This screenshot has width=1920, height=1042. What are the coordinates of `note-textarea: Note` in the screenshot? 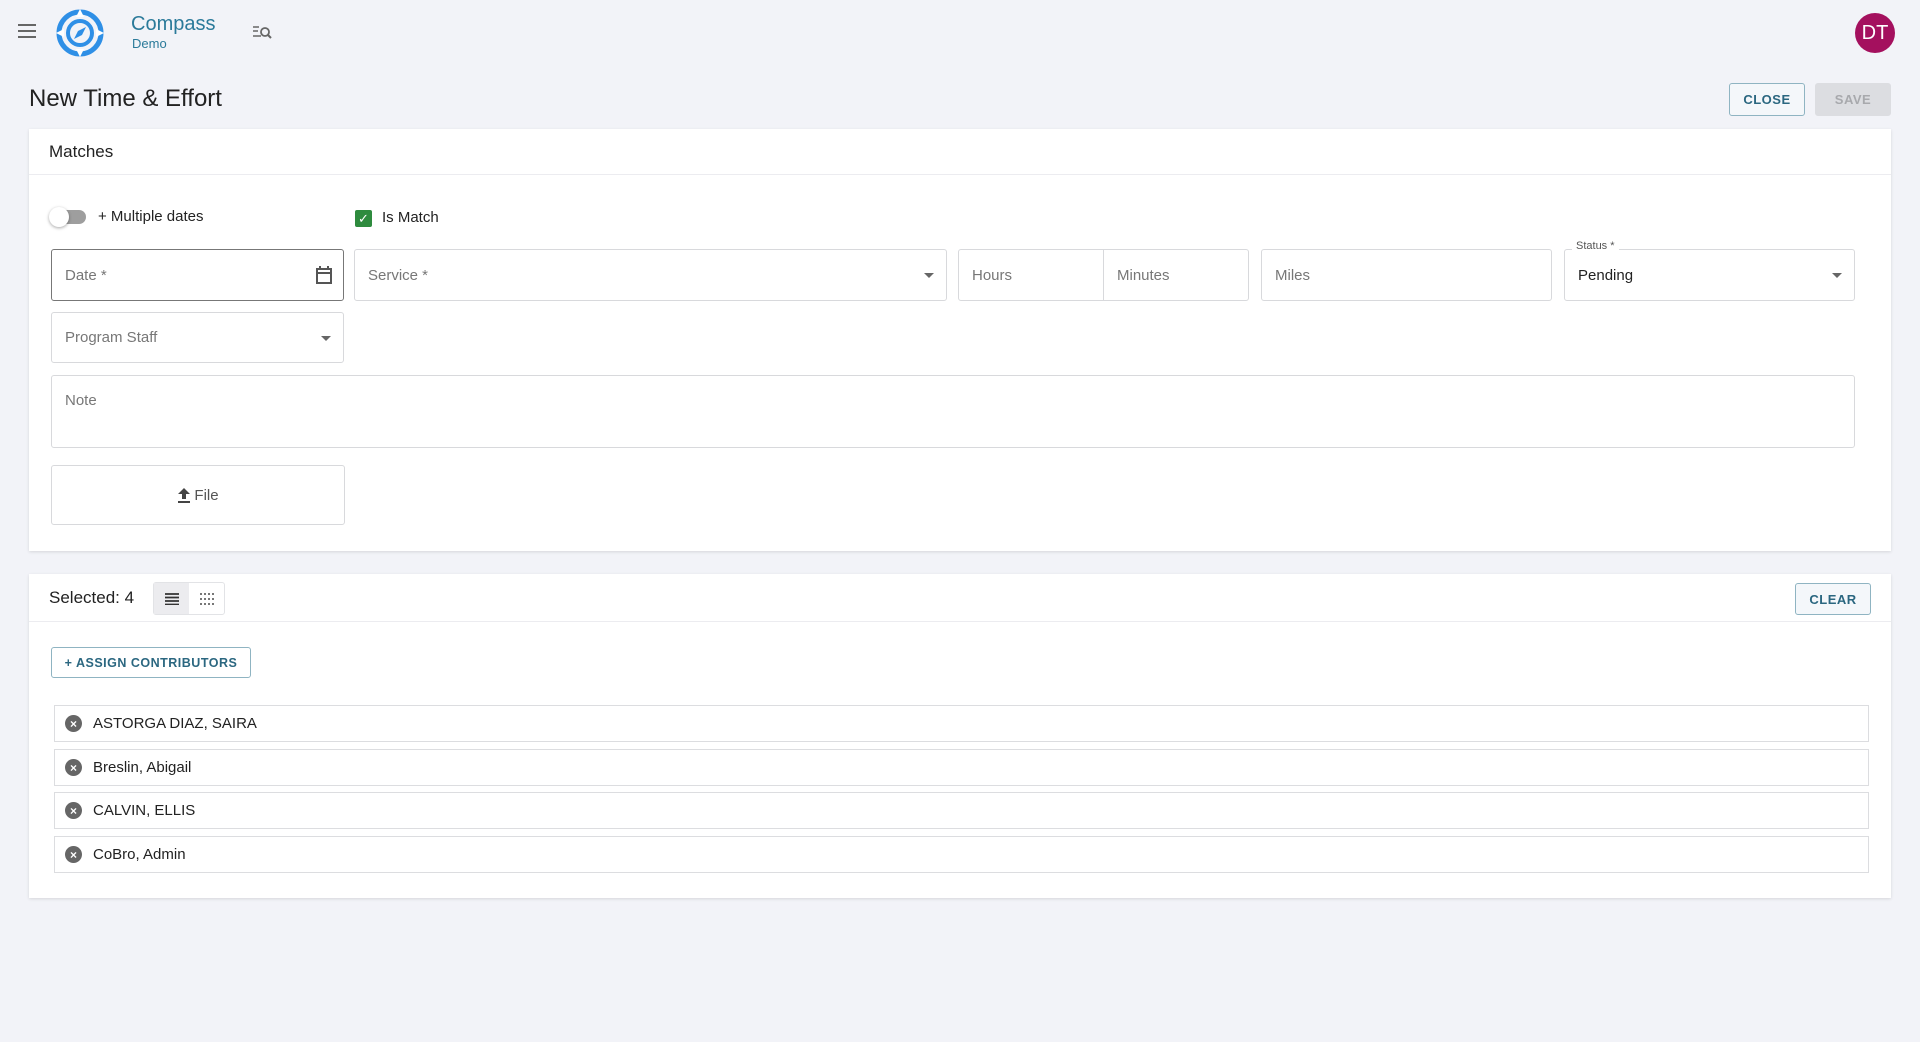 It's located at (953, 411).